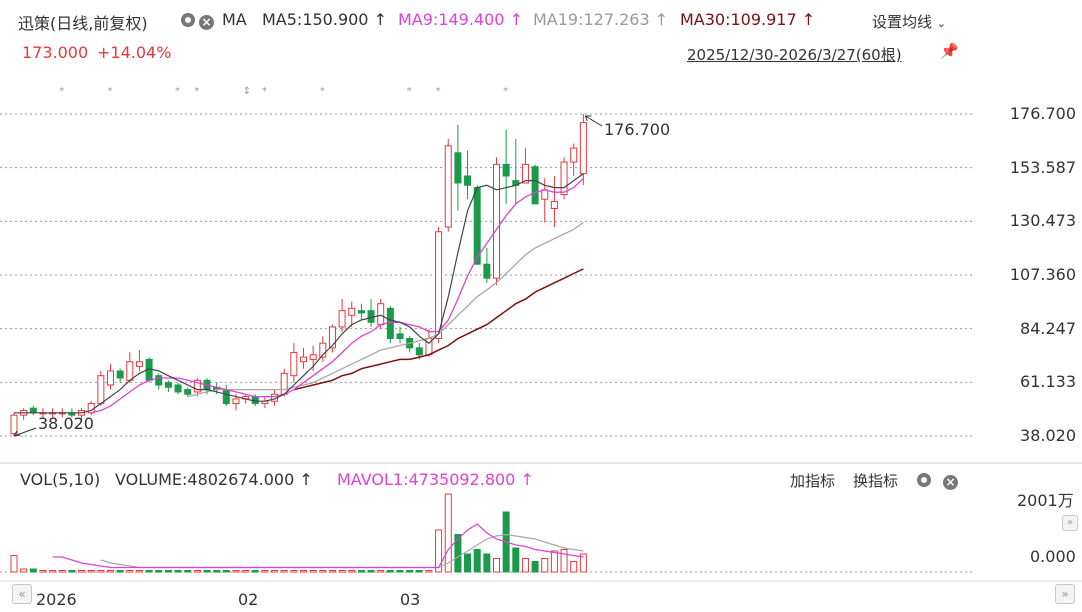 This screenshot has height=612, width=1082. Describe the element at coordinates (56, 599) in the screenshot. I see `date-label-2026: 2026` at that location.